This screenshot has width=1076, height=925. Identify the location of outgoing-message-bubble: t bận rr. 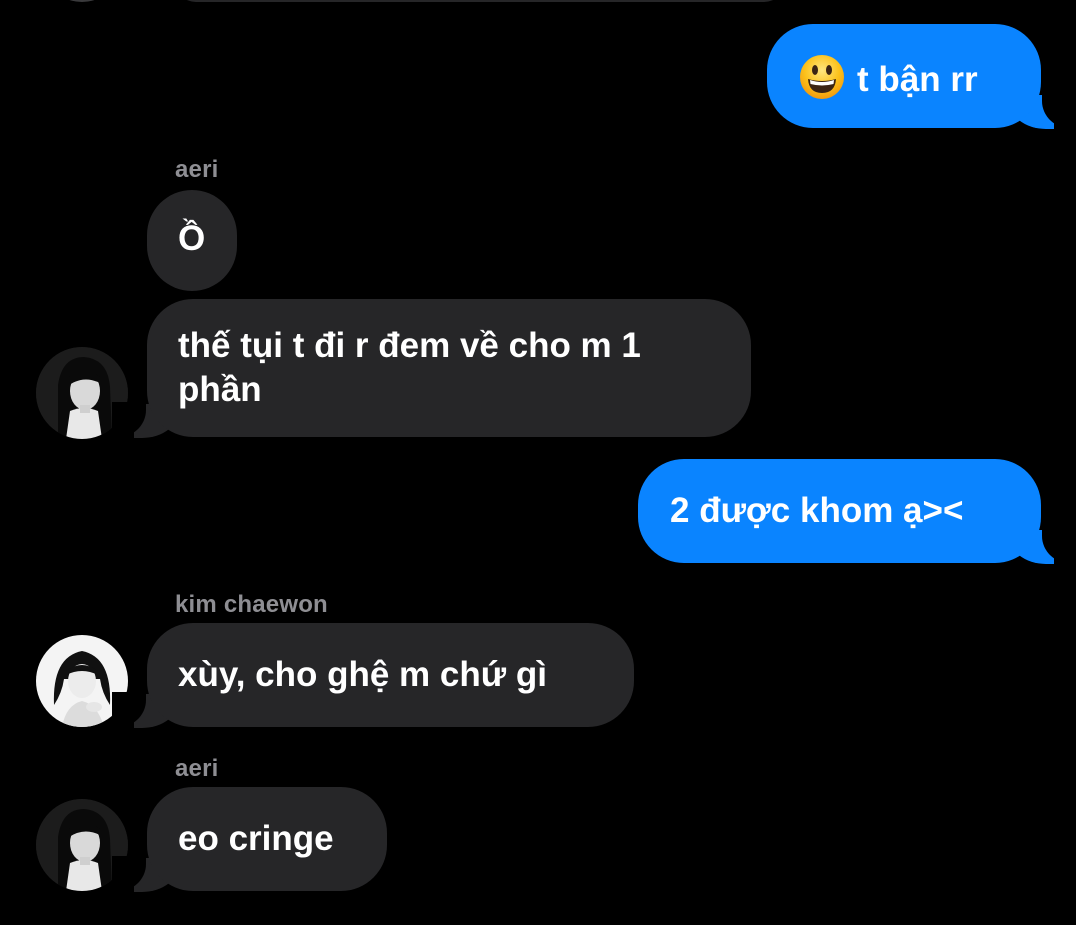
(904, 76).